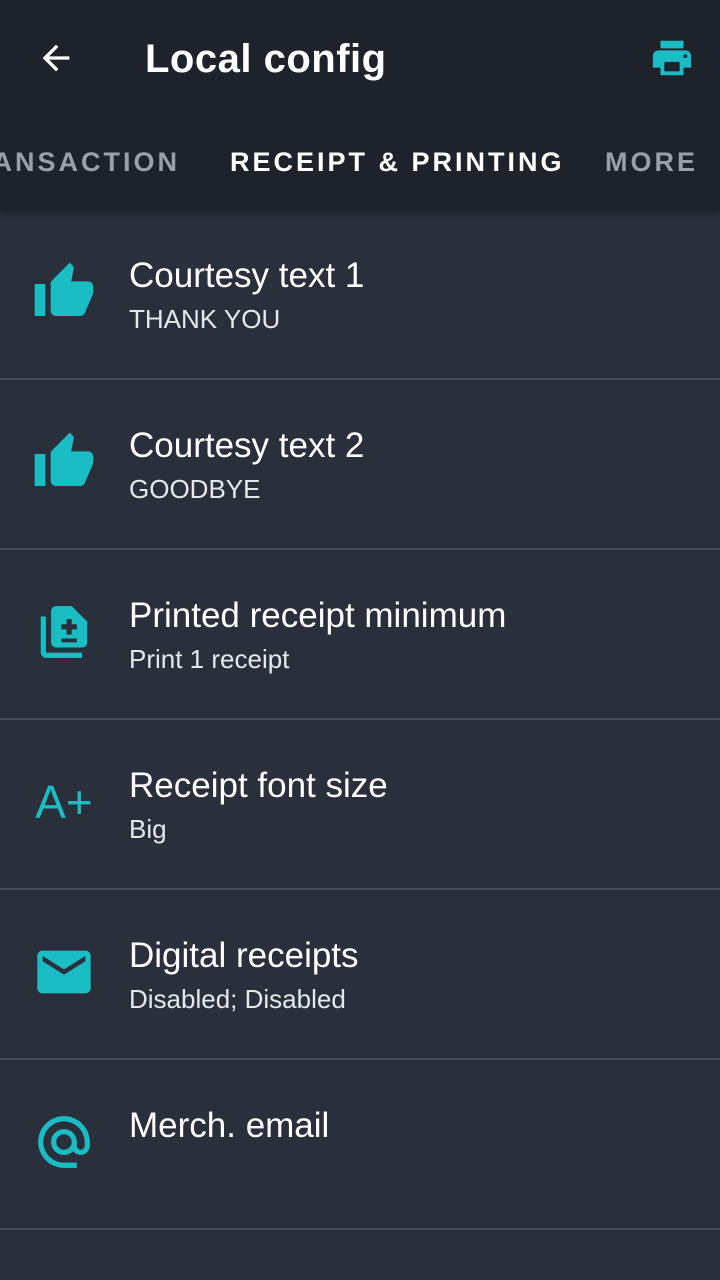  I want to click on setting-title: Courtesy text 1, so click(247, 275).